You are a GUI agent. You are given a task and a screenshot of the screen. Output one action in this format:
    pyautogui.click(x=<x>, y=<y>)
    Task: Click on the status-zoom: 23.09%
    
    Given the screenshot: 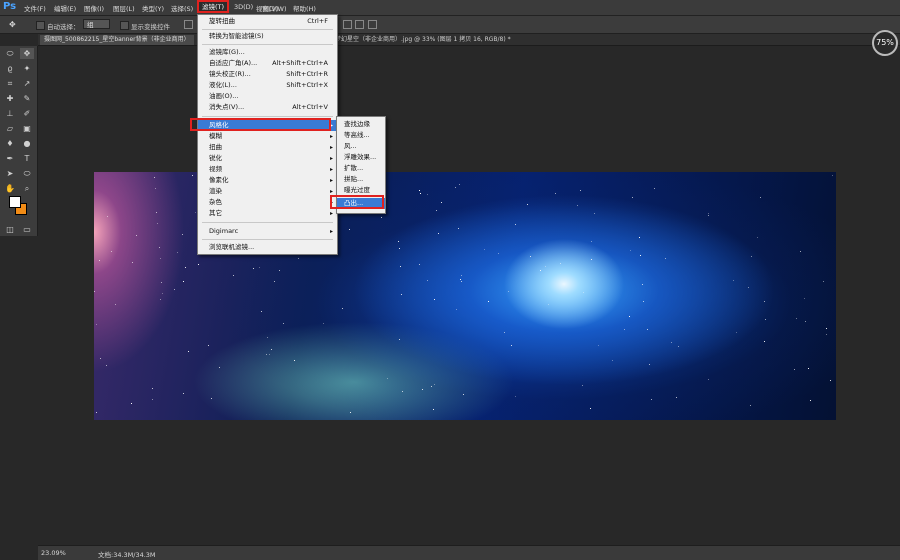 What is the action you would take?
    pyautogui.click(x=53, y=553)
    